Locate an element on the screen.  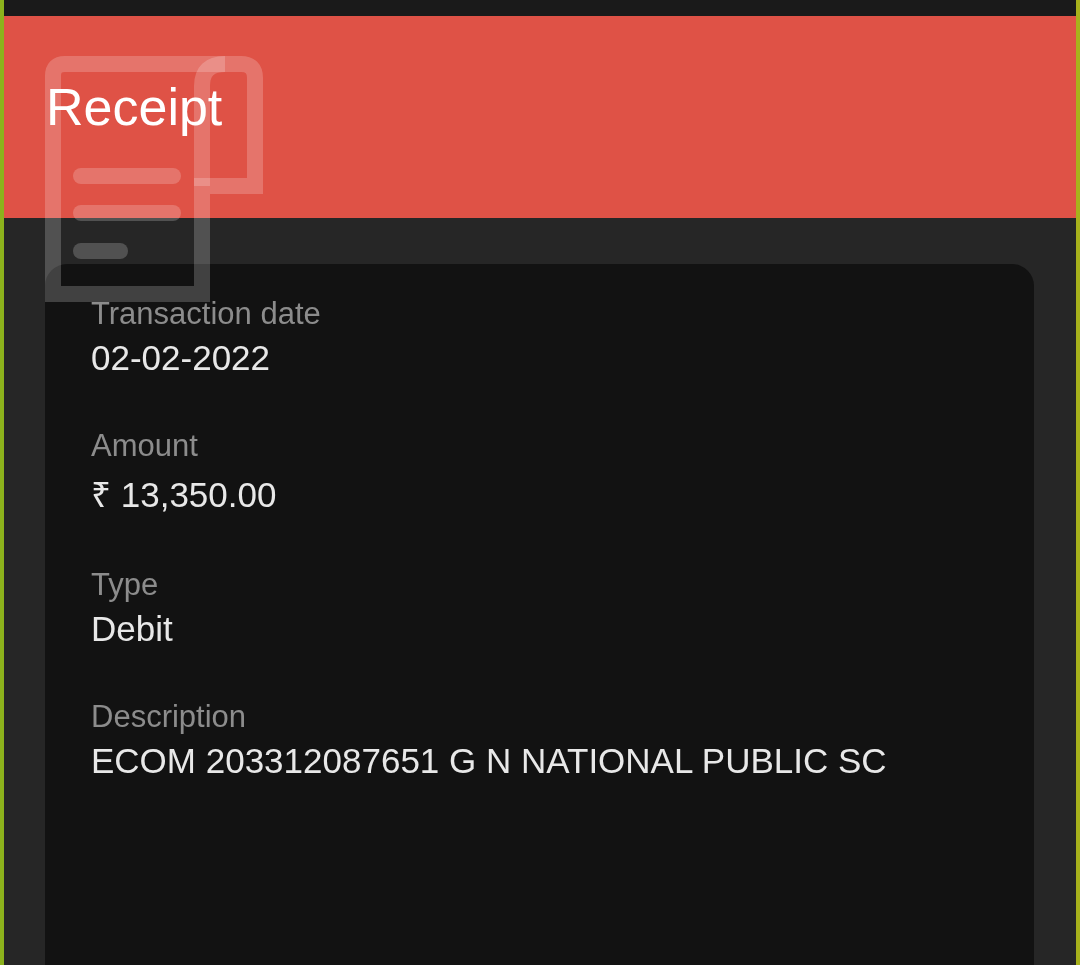
field-label: Description is located at coordinates (169, 717).